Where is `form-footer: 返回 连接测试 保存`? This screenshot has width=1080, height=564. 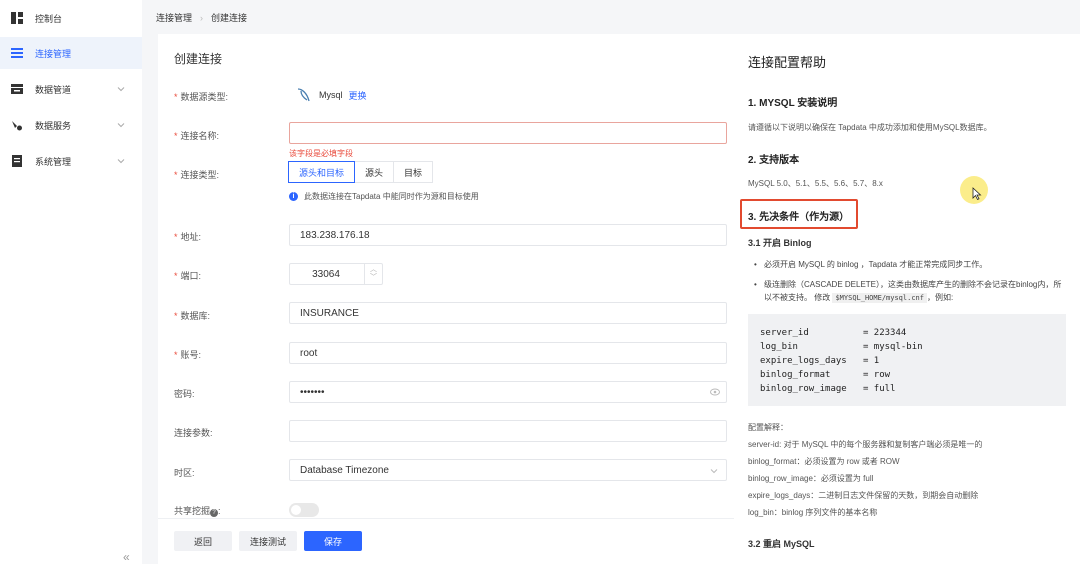
form-footer: 返回 连接测试 保存 is located at coordinates (447, 541).